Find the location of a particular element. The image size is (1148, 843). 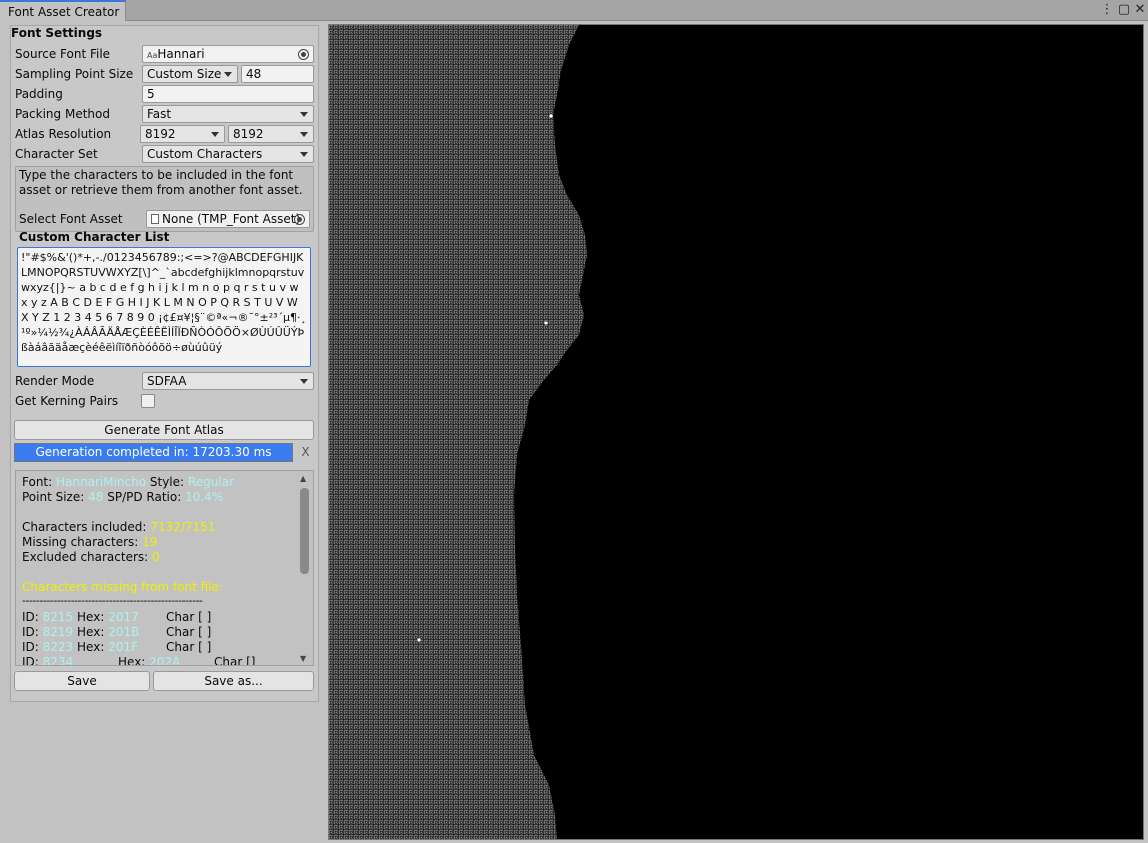

font-asset-field: None (TMP_Font Asset) is located at coordinates (228, 219).